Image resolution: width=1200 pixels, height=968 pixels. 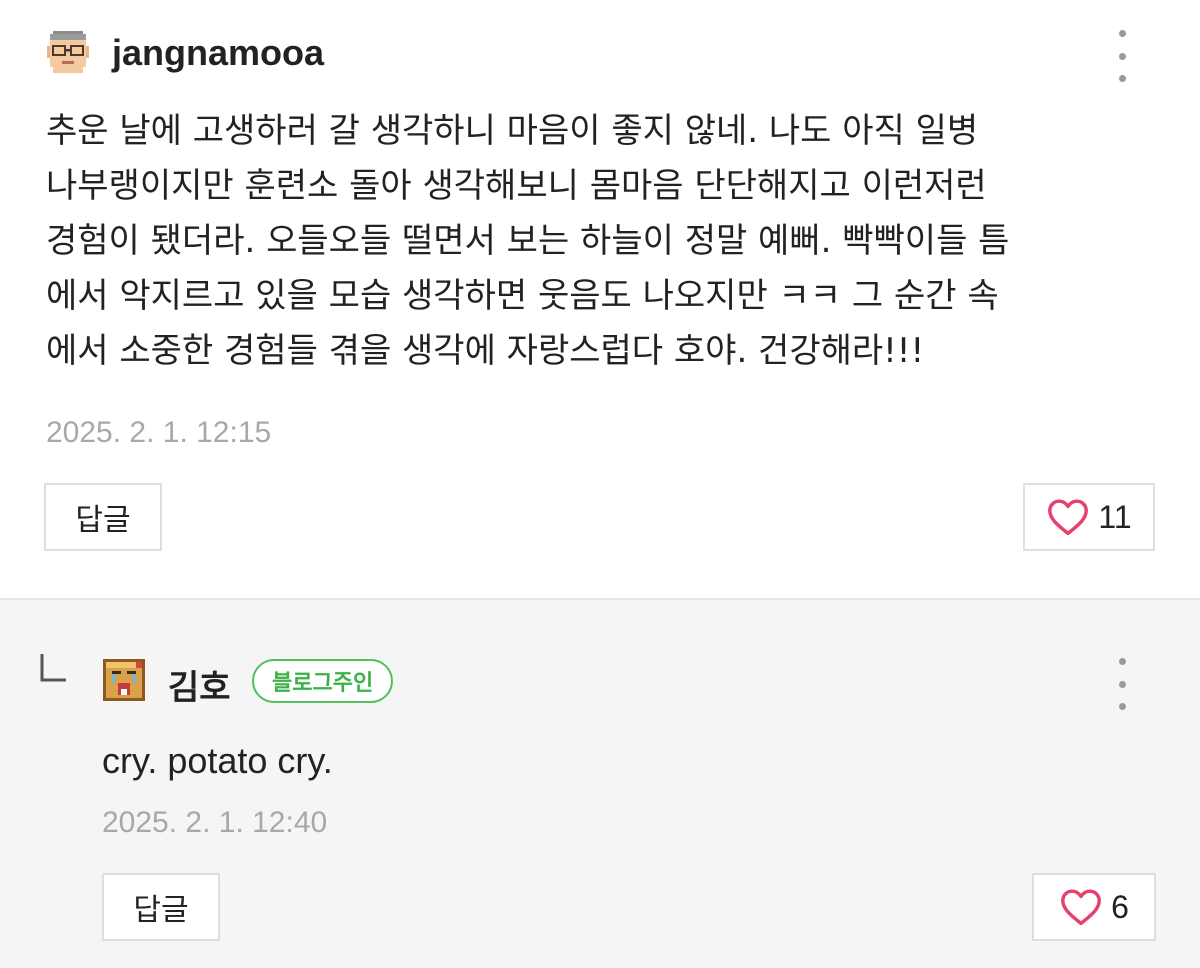 I want to click on comment-text-line: 나부랭이지만 훈련소 돌아 생각해보니 몸마음 단단해지고 이런저런, so click(x=516, y=186).